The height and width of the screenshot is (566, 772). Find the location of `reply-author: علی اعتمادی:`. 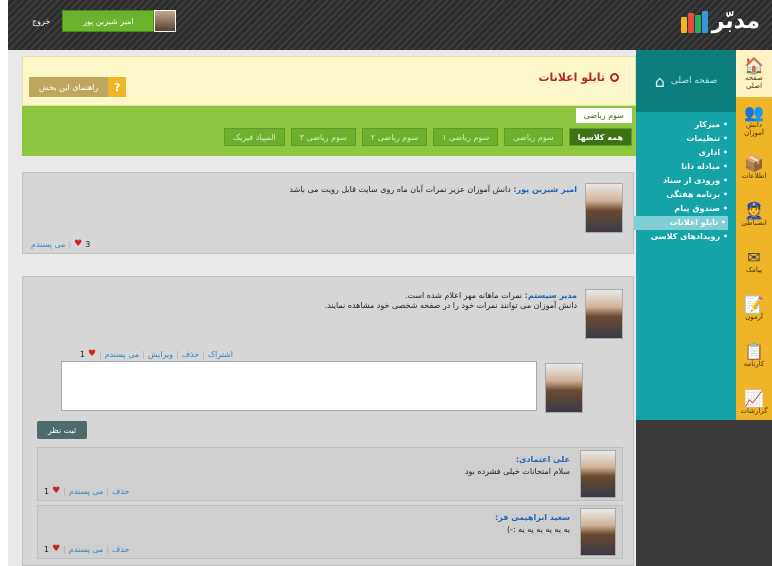

reply-author: علی اعتمادی: is located at coordinates (543, 459).